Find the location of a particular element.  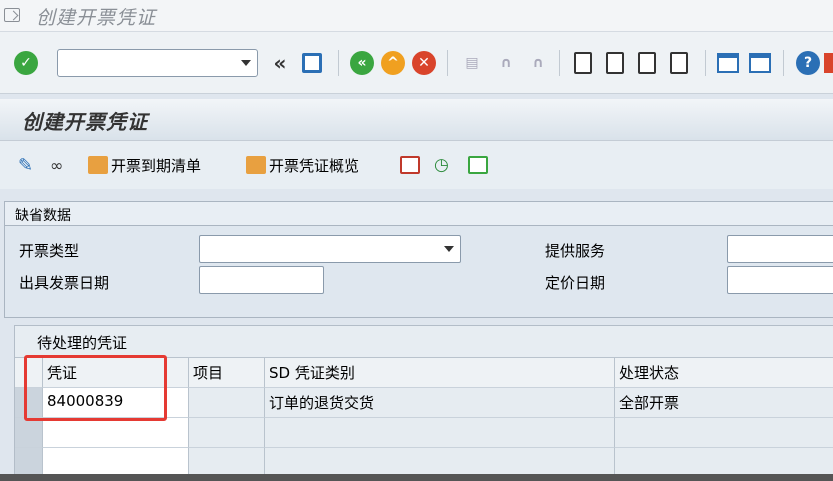

billing-type-select is located at coordinates (330, 249).